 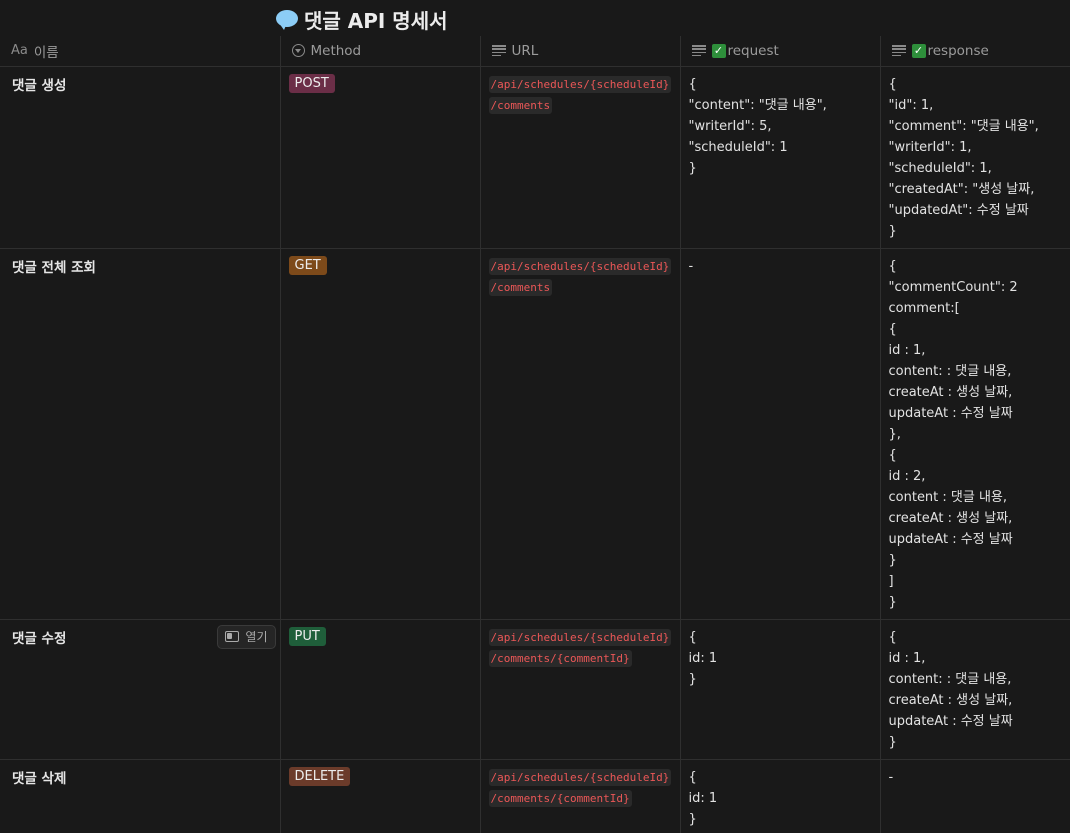 What do you see at coordinates (924, 308) in the screenshot?
I see `response-line: comment:[` at bounding box center [924, 308].